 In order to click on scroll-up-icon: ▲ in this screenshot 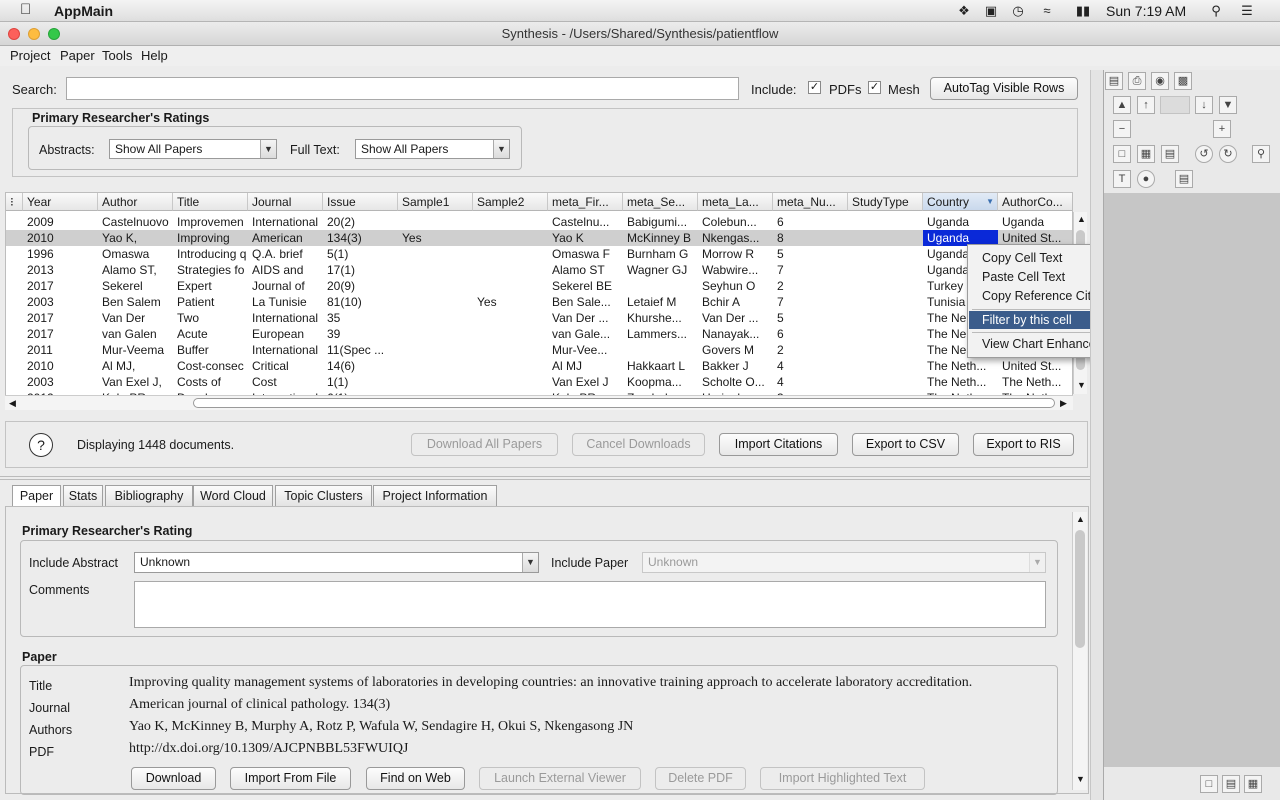, I will do `click(1081, 219)`.